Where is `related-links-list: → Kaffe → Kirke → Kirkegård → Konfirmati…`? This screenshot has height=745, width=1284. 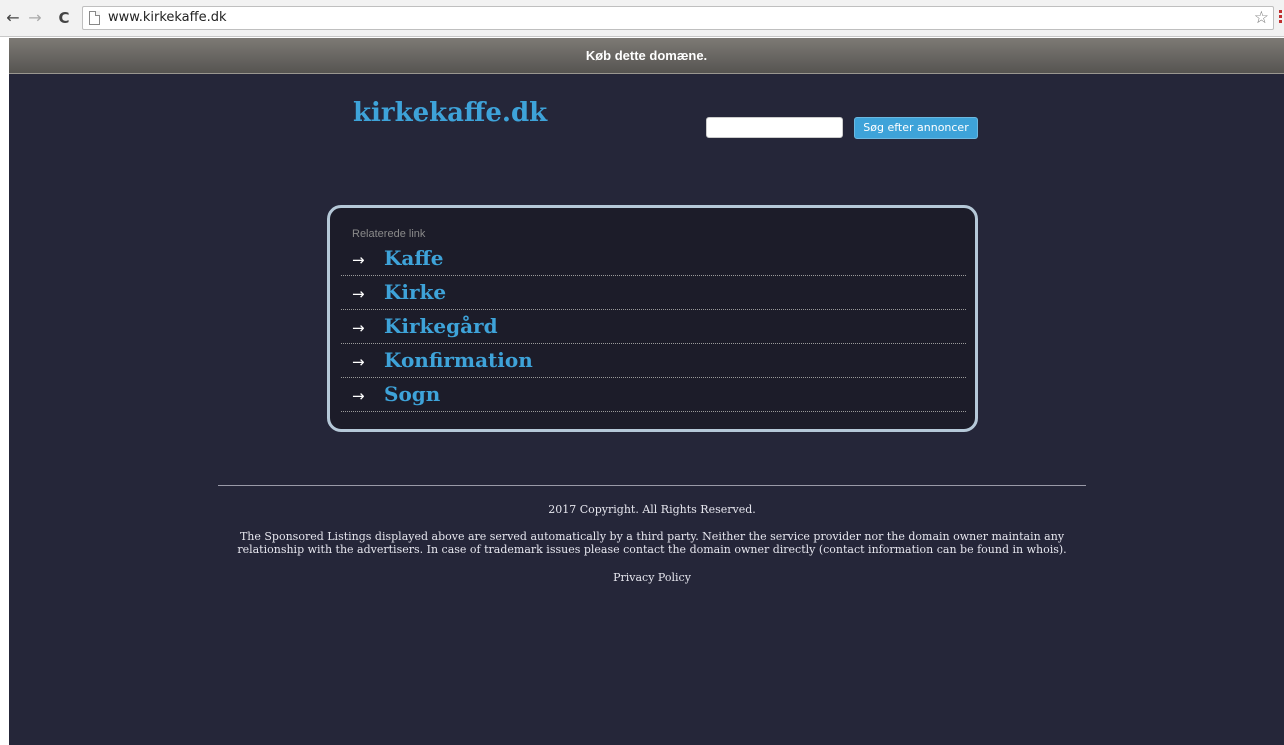 related-links-list: → Kaffe → Kirke → Kirkegård → Konfirmati… is located at coordinates (653, 327).